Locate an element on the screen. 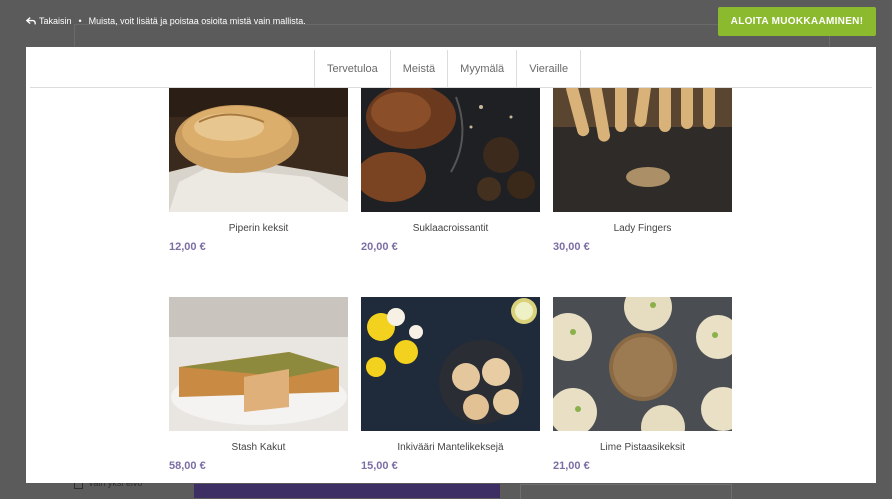 The height and width of the screenshot is (499, 892). product-price: 15,00 € is located at coordinates (379, 466).